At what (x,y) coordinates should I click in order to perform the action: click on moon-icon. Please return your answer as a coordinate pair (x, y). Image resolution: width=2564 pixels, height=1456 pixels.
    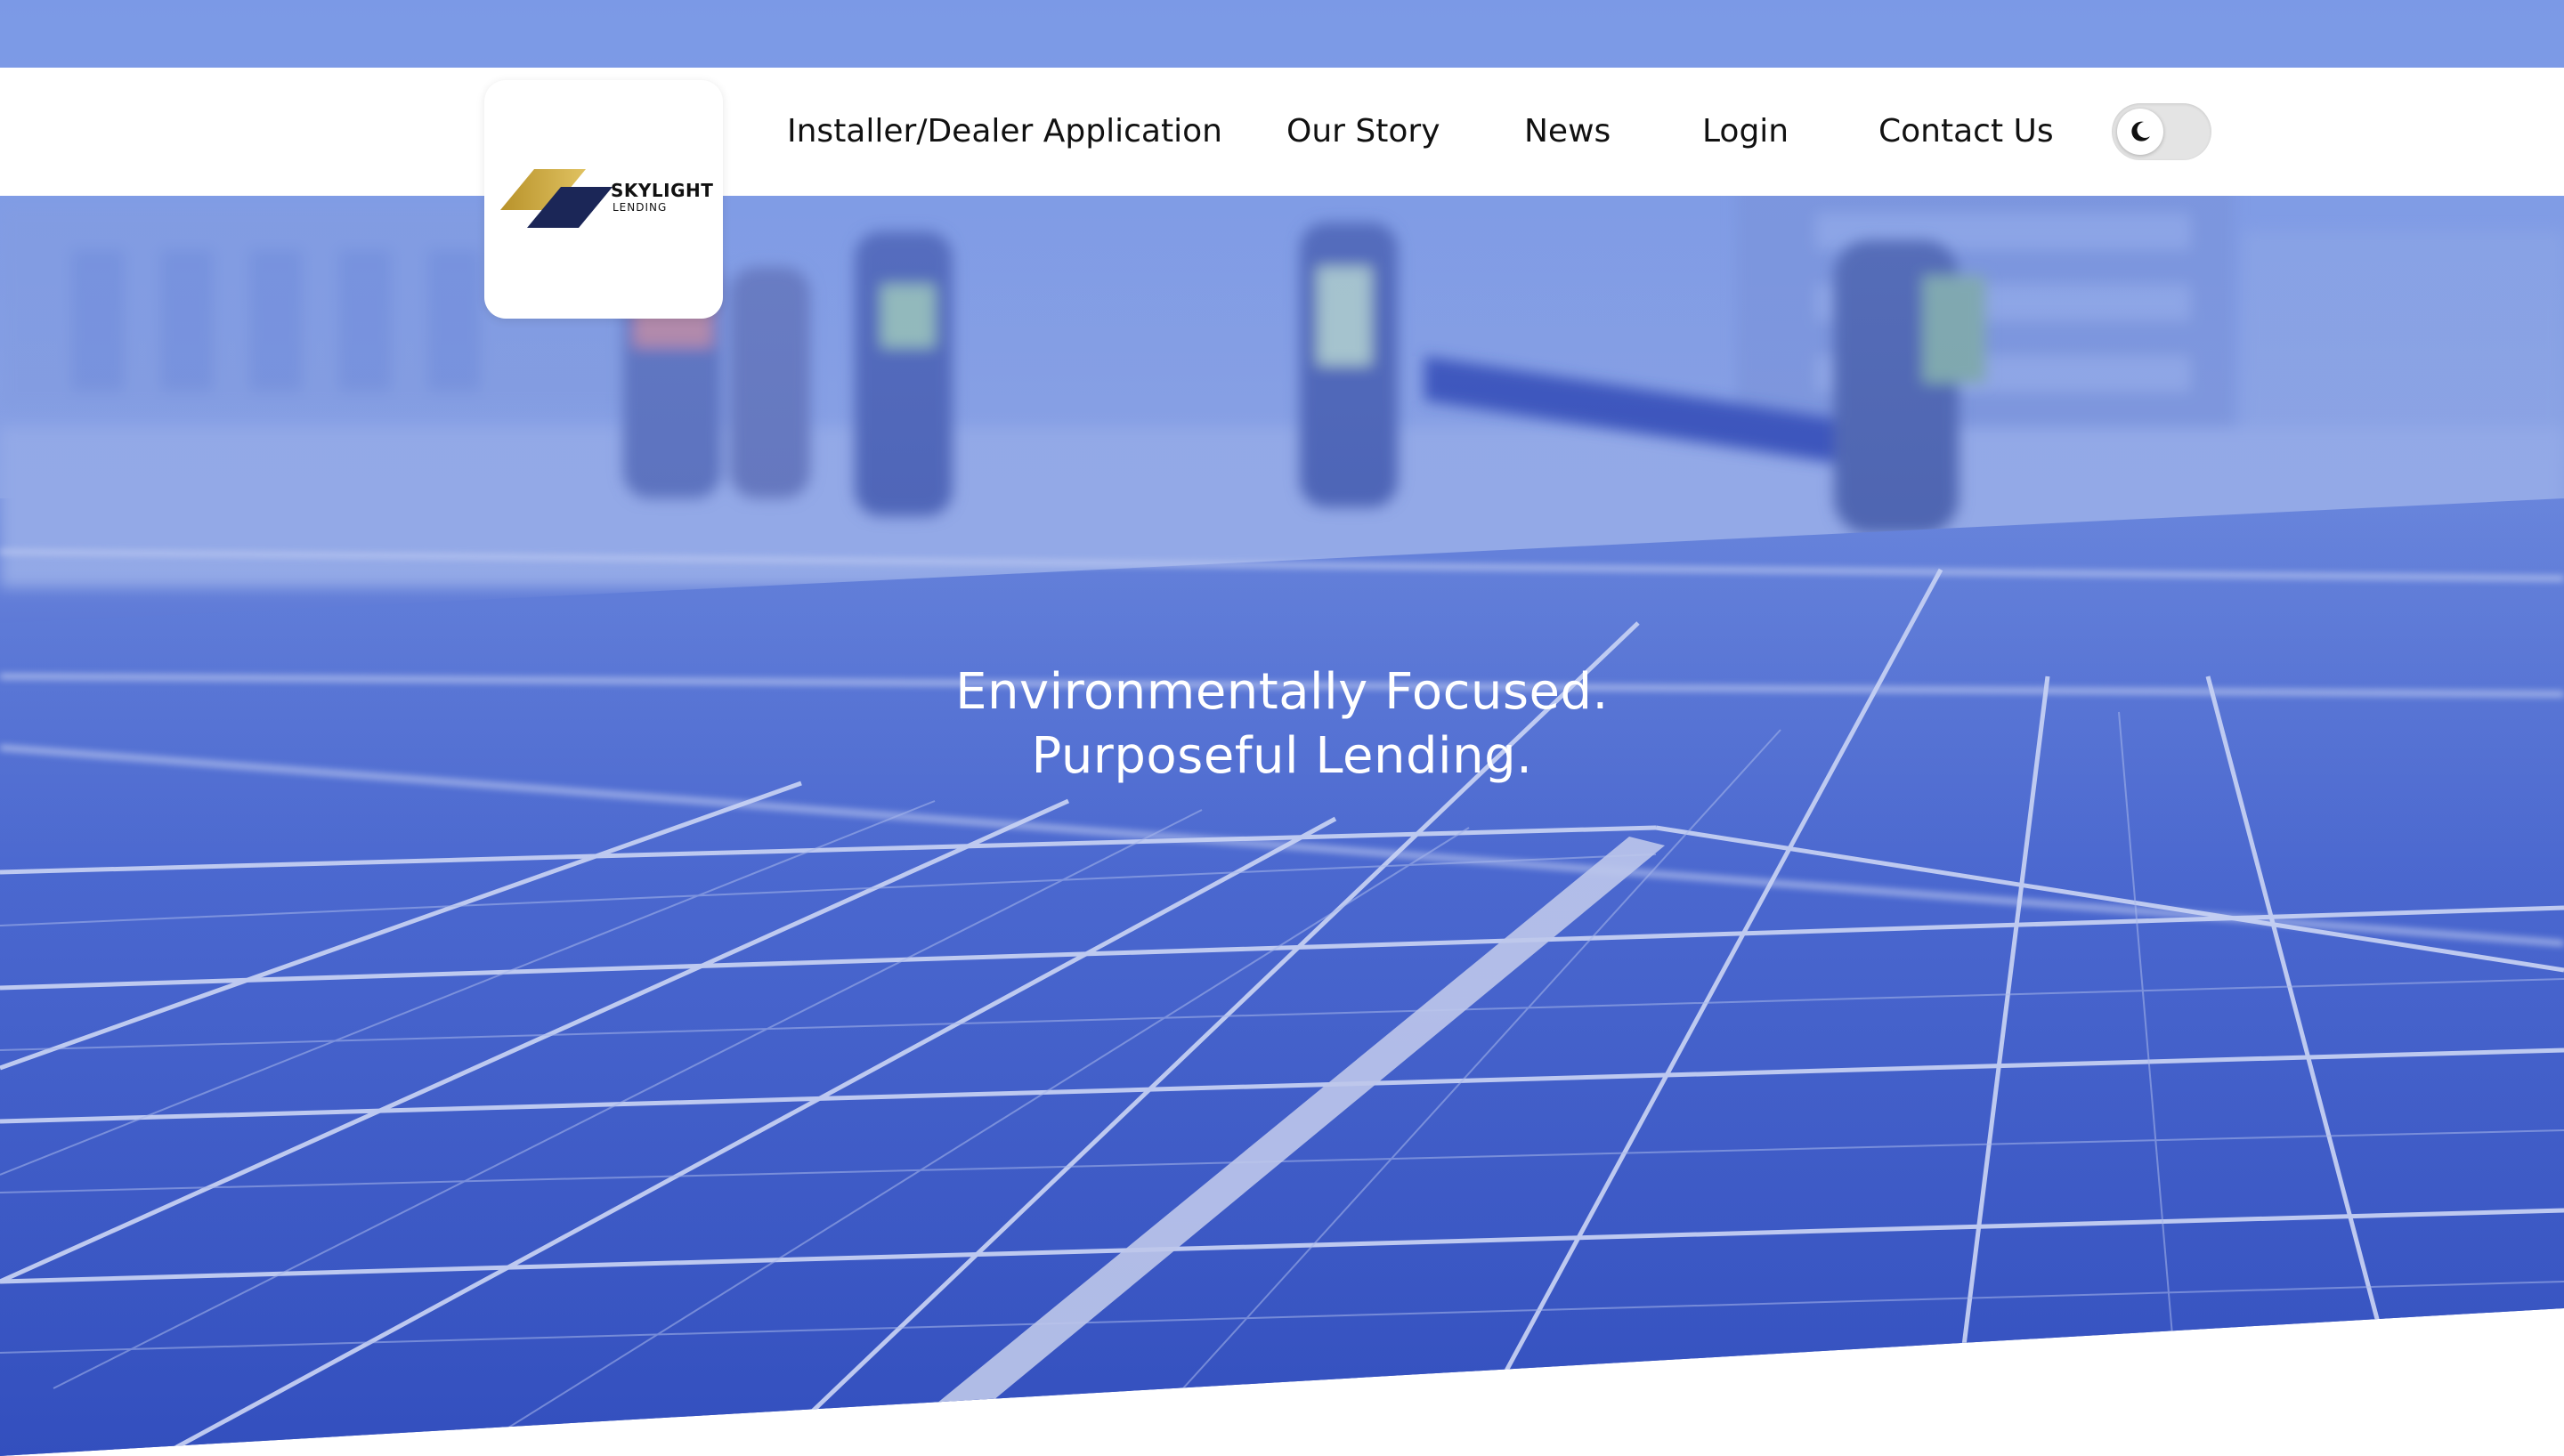
    Looking at the image, I should click on (2140, 131).